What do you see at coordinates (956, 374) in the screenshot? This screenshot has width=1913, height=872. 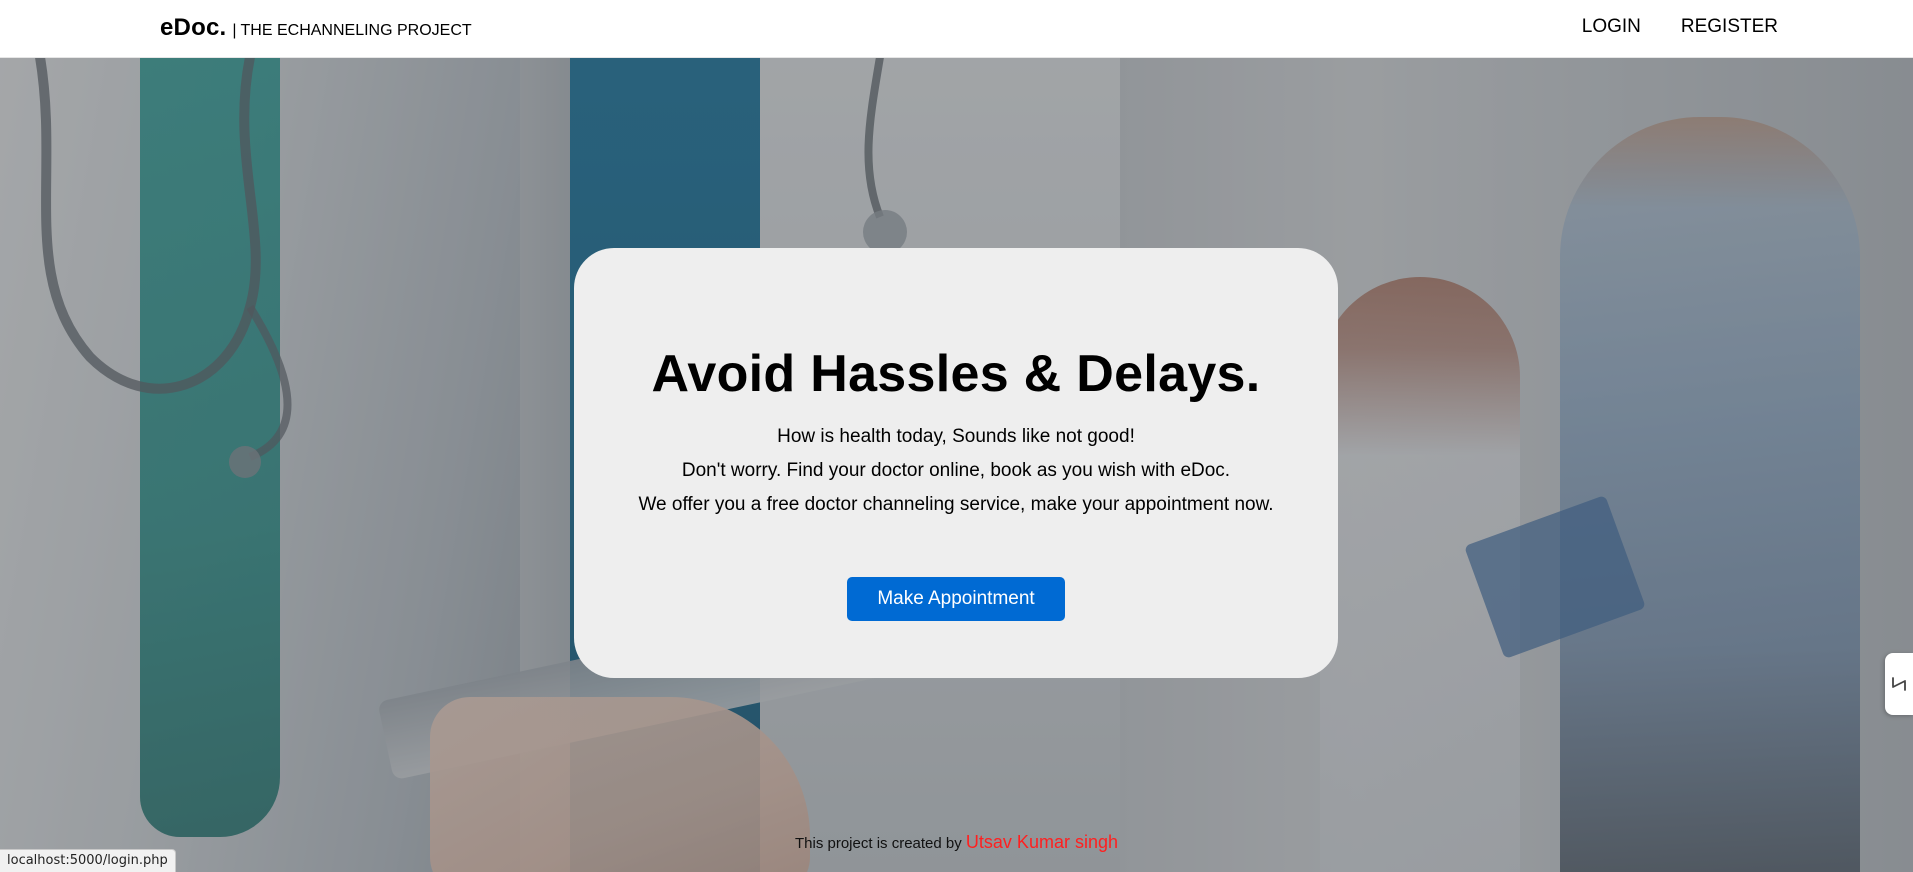 I see `hero-title: Avoid Hassles & Delays.` at bounding box center [956, 374].